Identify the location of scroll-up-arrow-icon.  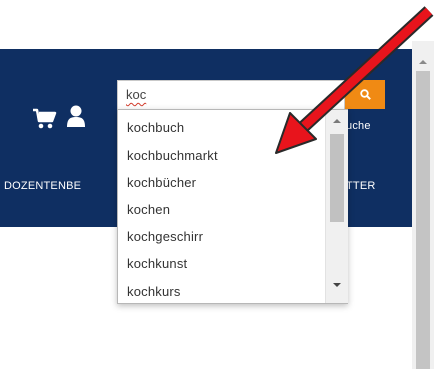
(337, 121).